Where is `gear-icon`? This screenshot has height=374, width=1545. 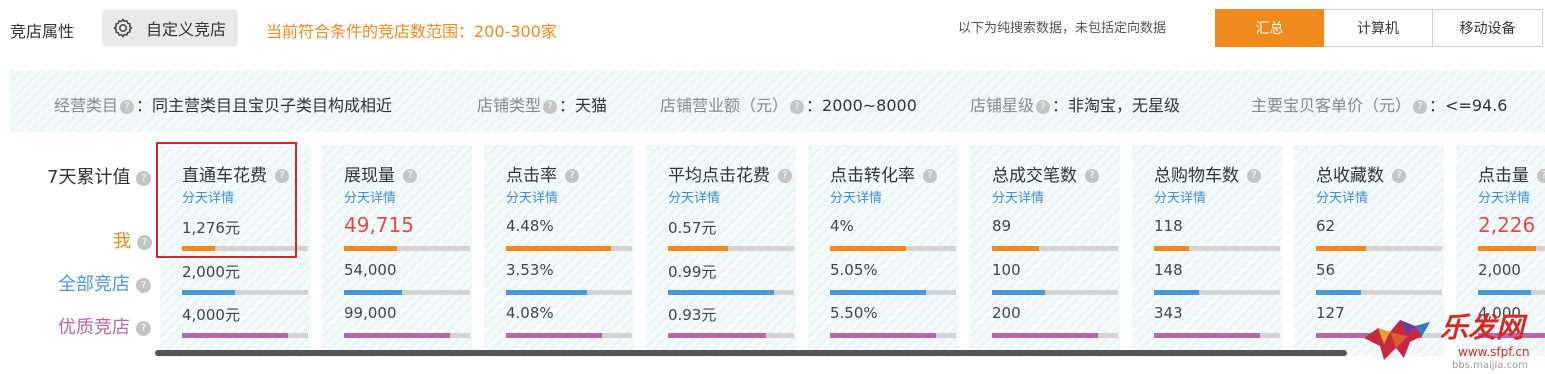
gear-icon is located at coordinates (123, 28).